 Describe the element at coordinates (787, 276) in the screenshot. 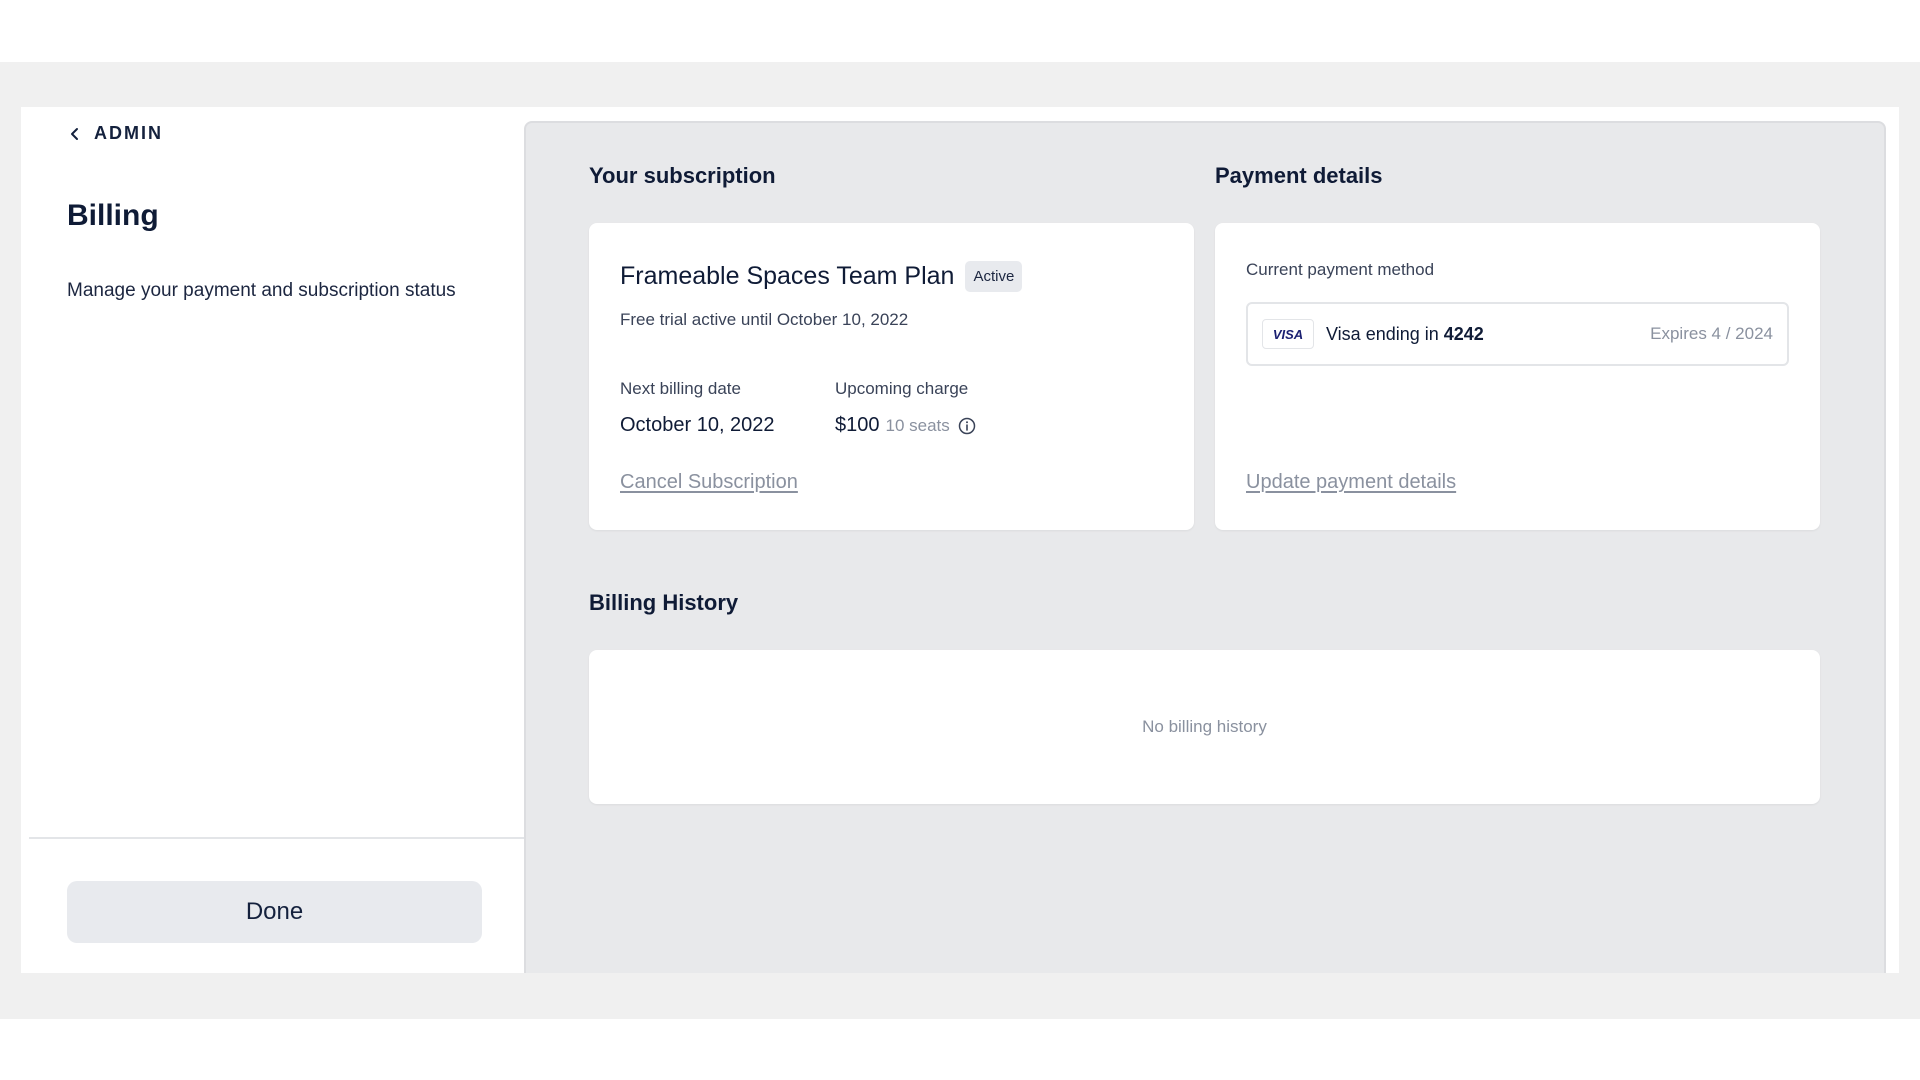

I see `plan-name: Frameable Spaces Team Plan` at that location.